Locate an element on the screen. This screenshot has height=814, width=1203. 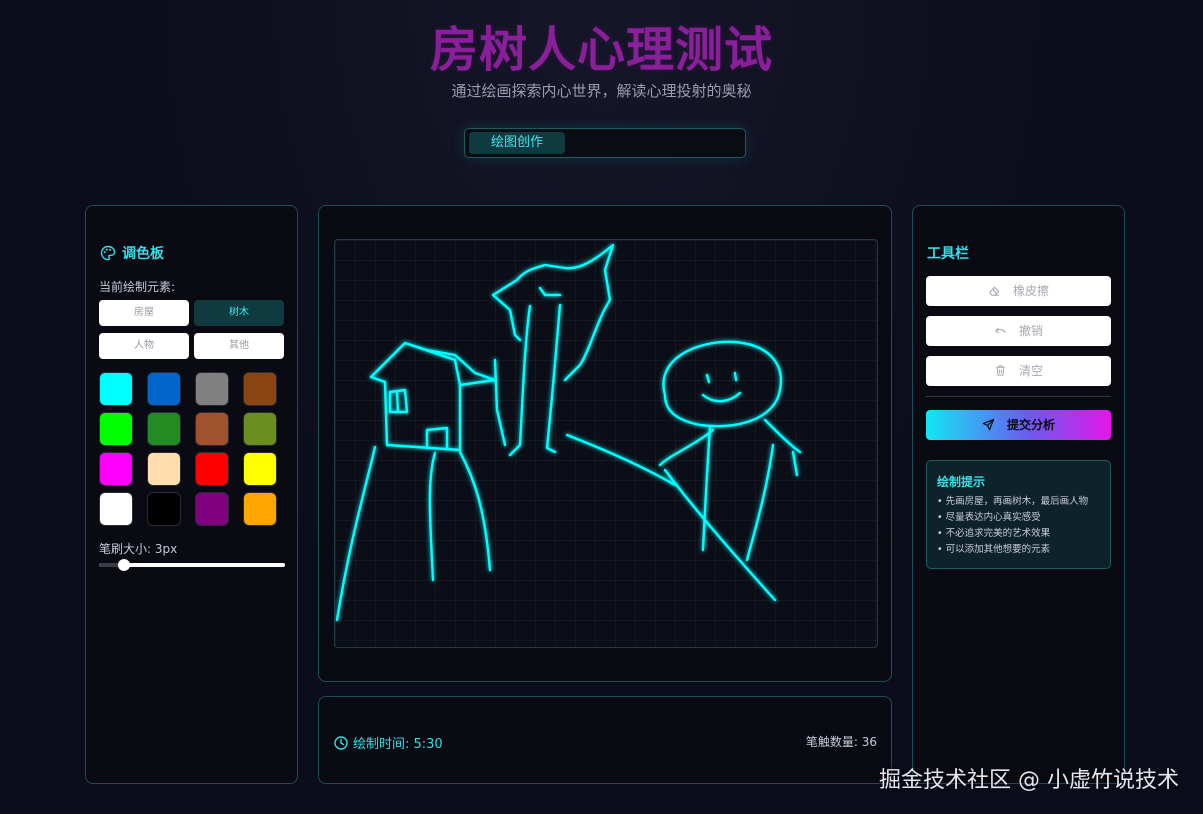
eraser-button: 橡皮擦 is located at coordinates (1018, 291).